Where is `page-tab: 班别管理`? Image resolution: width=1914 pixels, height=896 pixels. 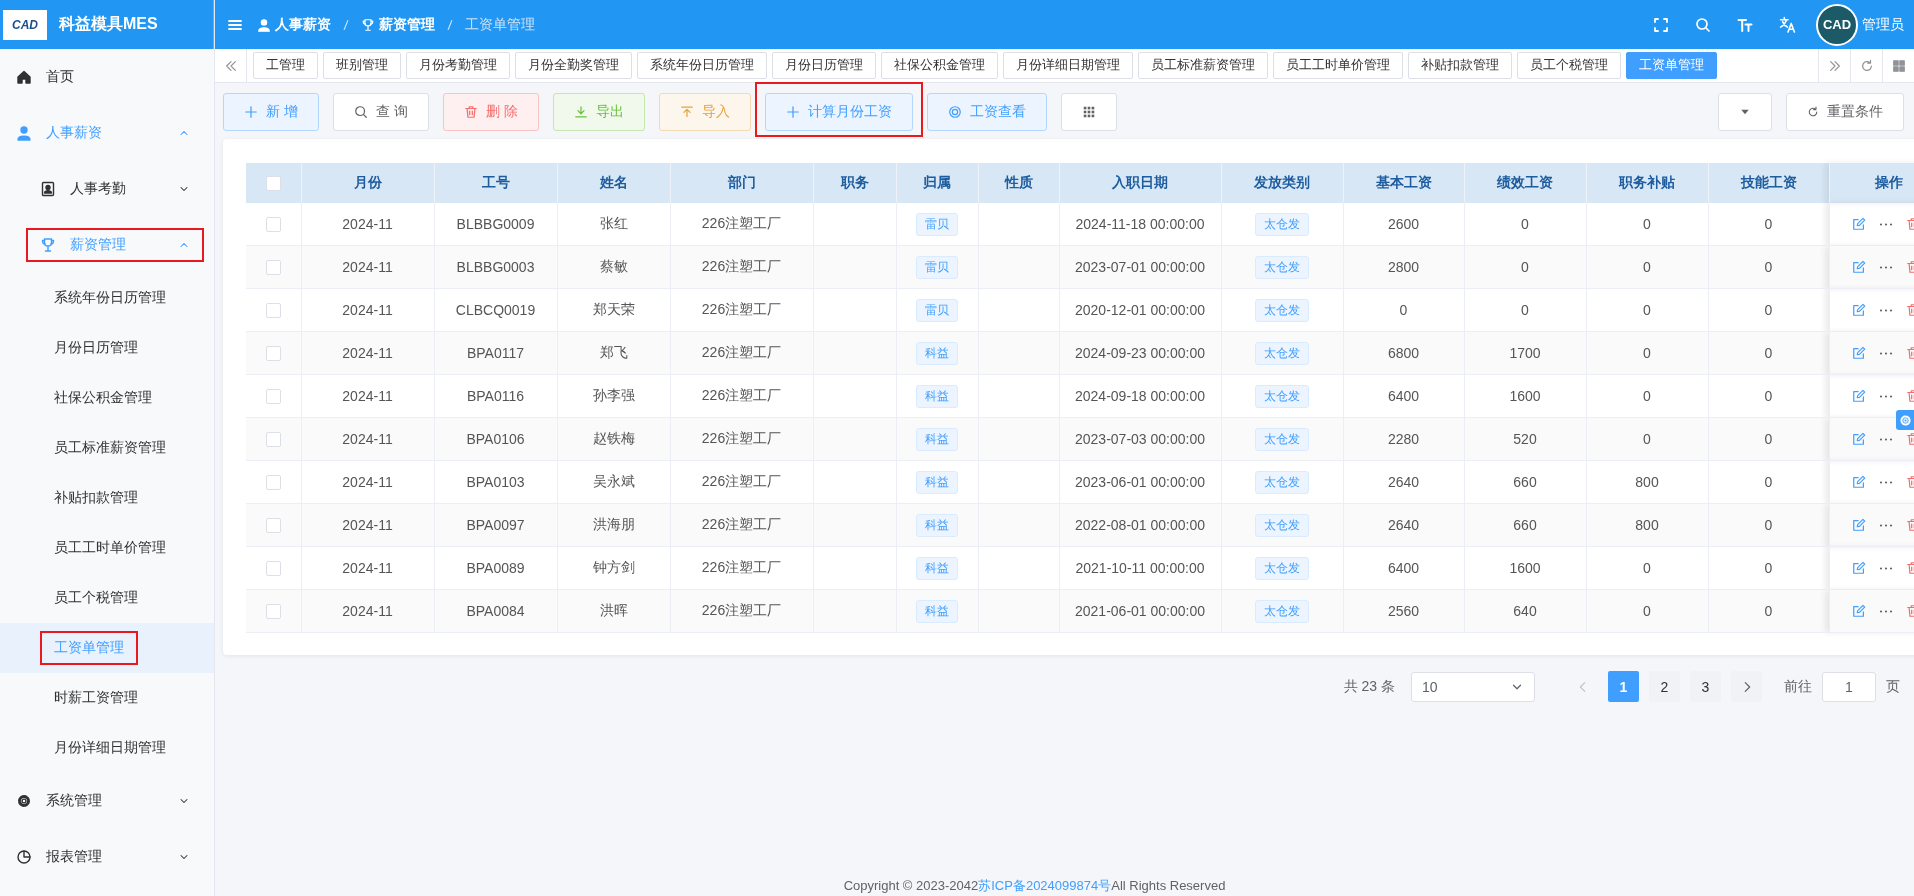
page-tab: 班别管理 is located at coordinates (362, 65).